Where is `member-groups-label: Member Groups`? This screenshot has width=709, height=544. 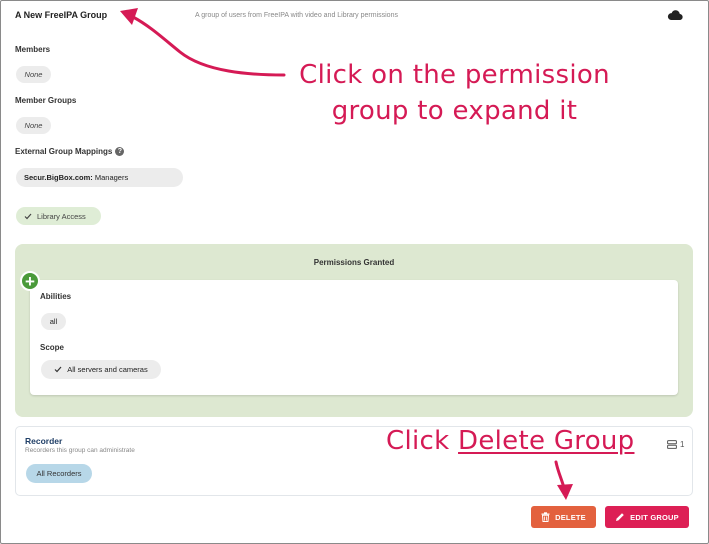 member-groups-label: Member Groups is located at coordinates (46, 100).